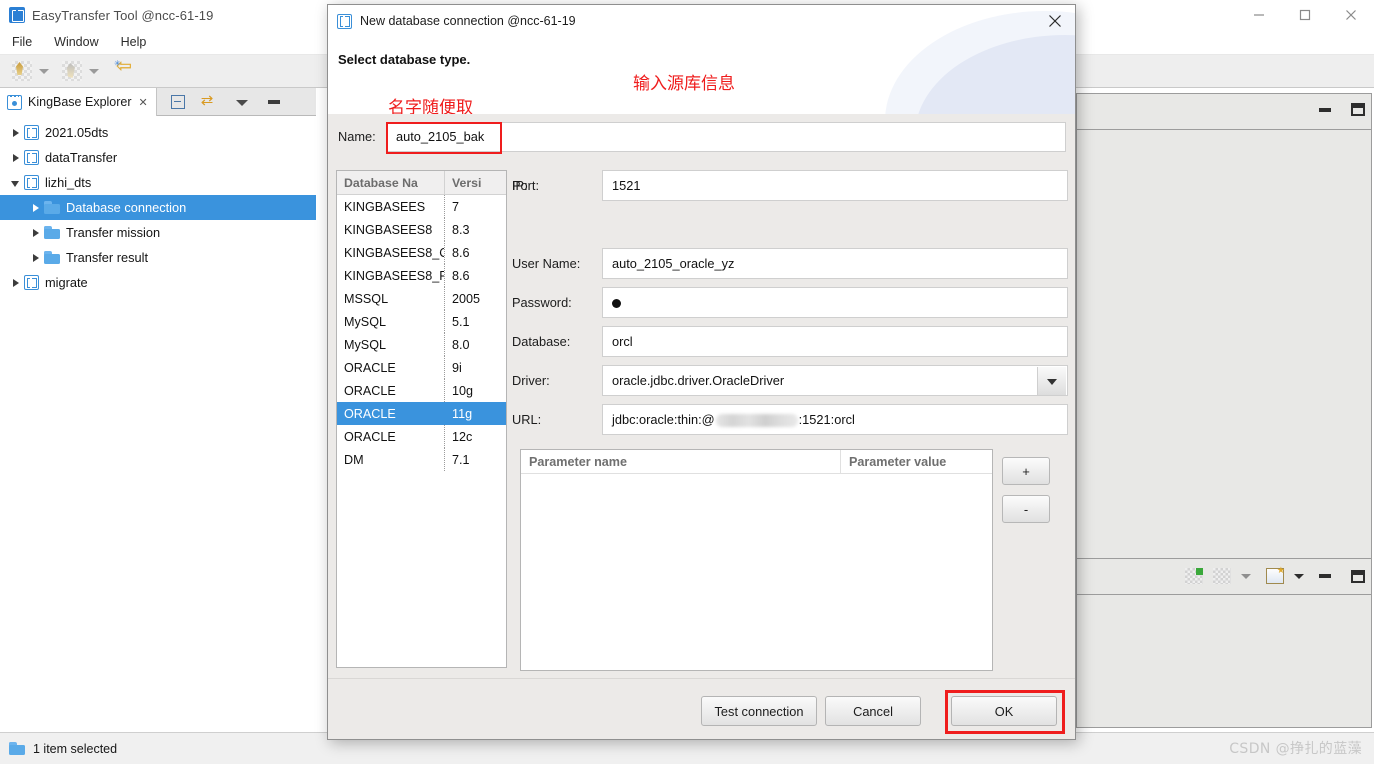 The image size is (1374, 764). Describe the element at coordinates (1004, 711) in the screenshot. I see `ok-button: OK` at that location.